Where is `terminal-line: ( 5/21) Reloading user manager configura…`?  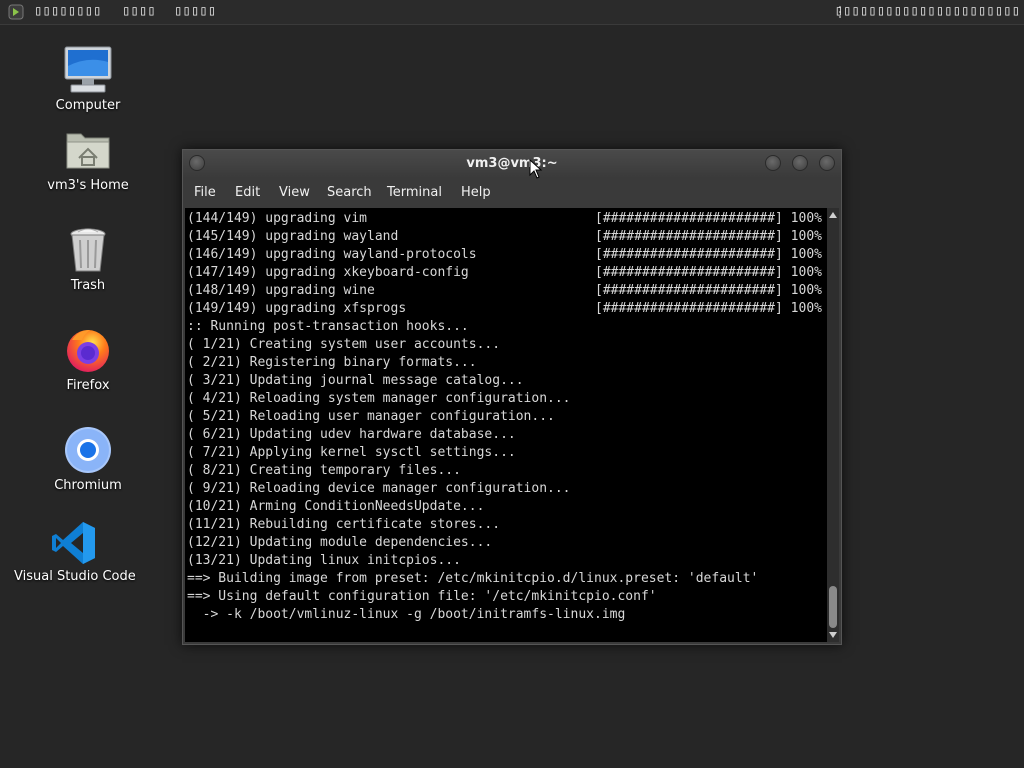
terminal-line: ( 5/21) Reloading user manager configura… is located at coordinates (371, 416).